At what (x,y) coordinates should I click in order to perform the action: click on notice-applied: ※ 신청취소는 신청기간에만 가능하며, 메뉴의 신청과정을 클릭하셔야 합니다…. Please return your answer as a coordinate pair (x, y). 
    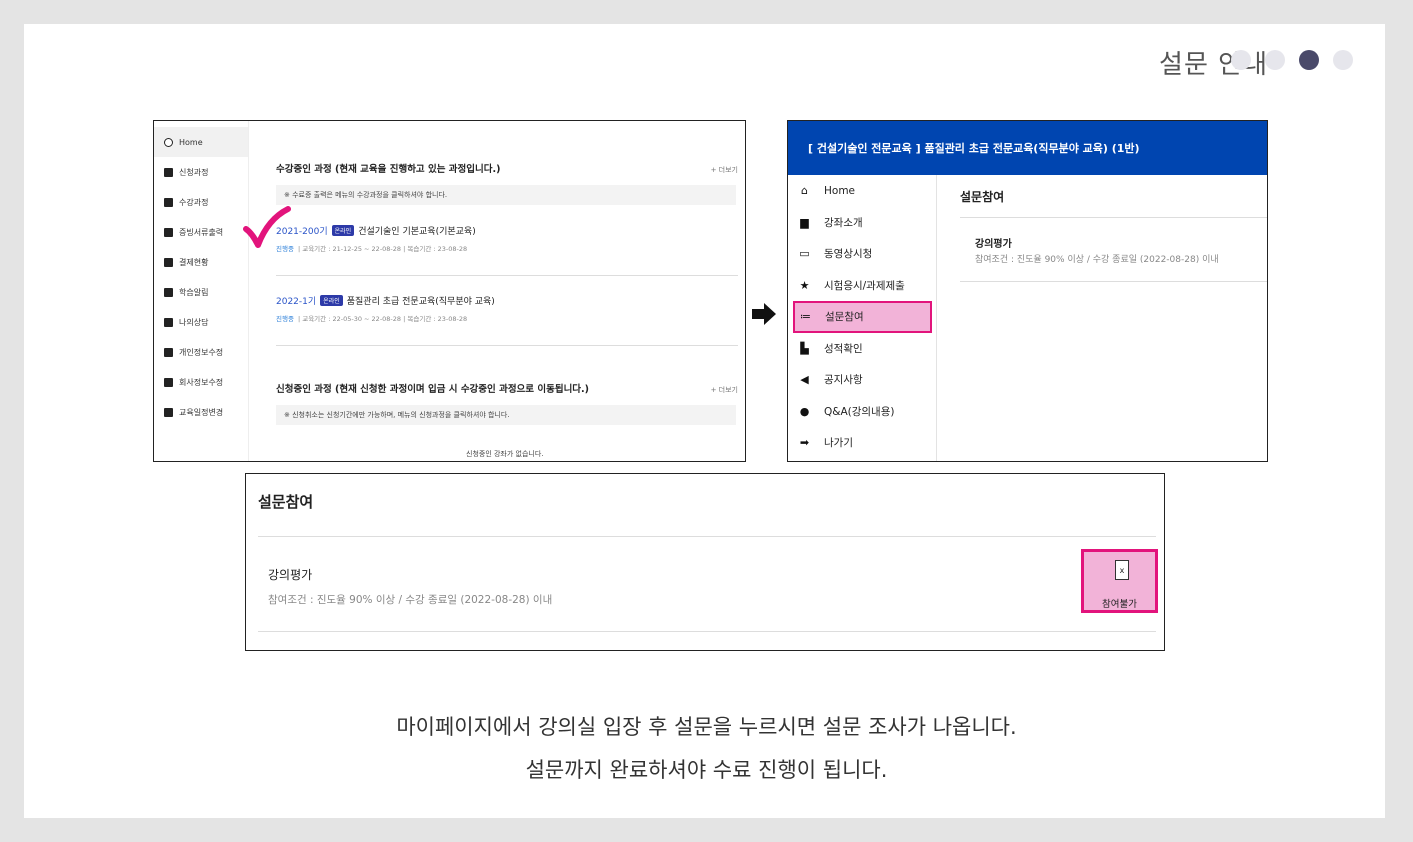
    Looking at the image, I should click on (506, 415).